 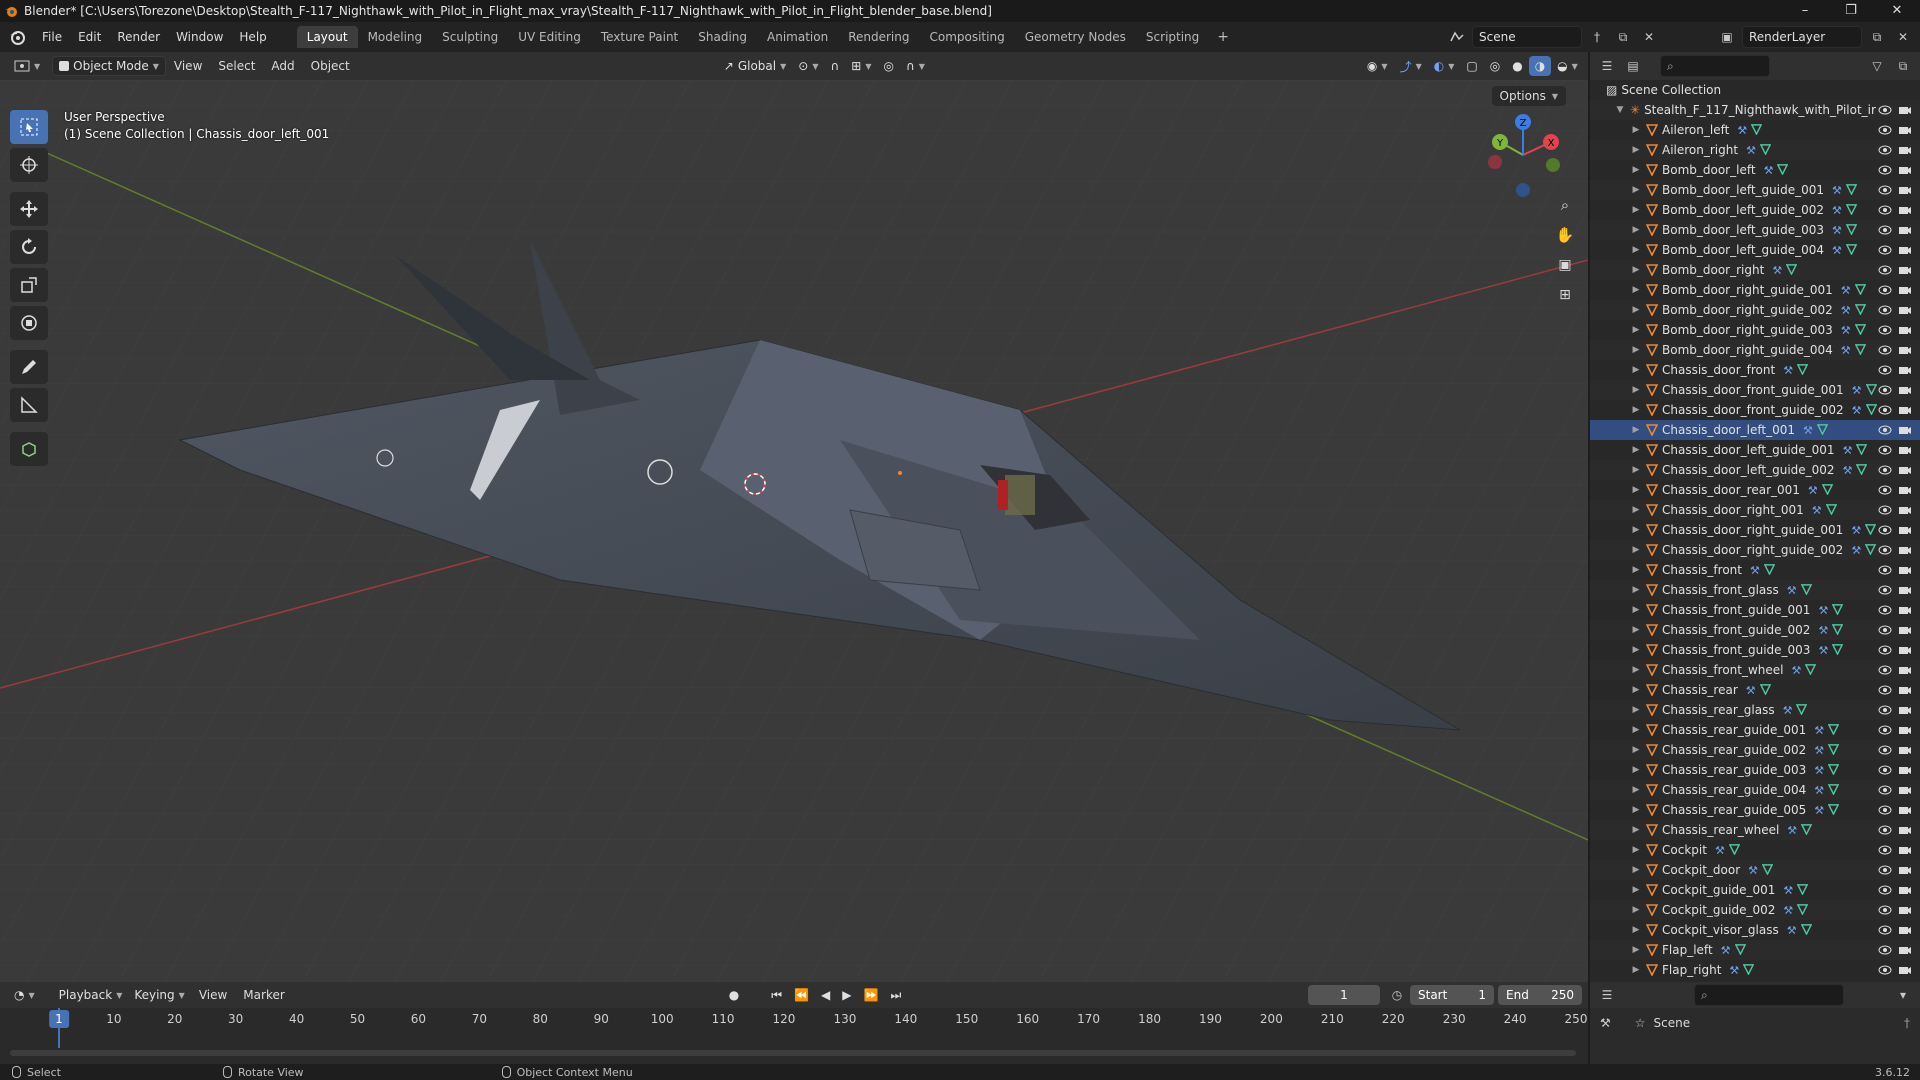 I want to click on outliner-item: ▶ Bomb_door_left_guide_003 ⚒, so click(x=1755, y=230).